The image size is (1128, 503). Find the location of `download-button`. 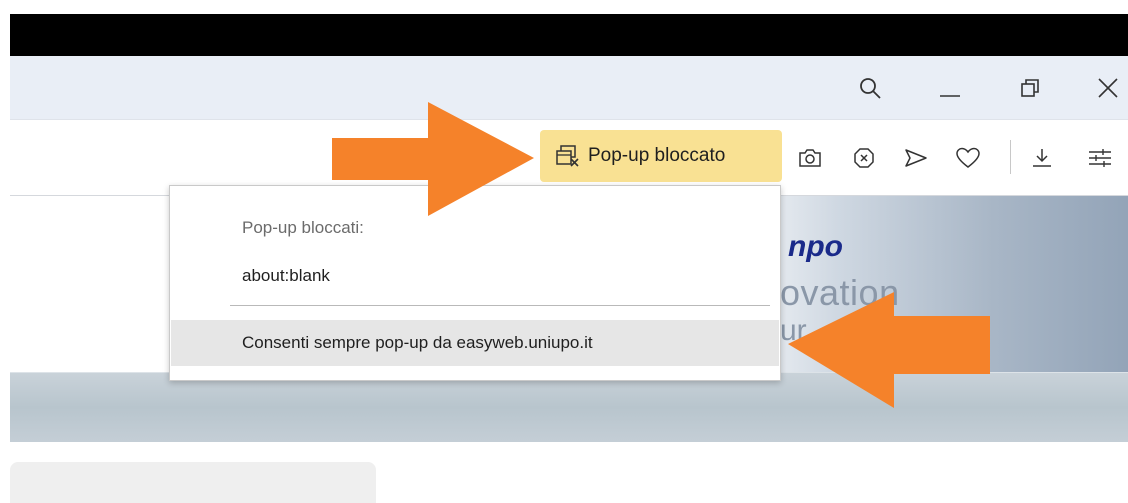

download-button is located at coordinates (1042, 158).